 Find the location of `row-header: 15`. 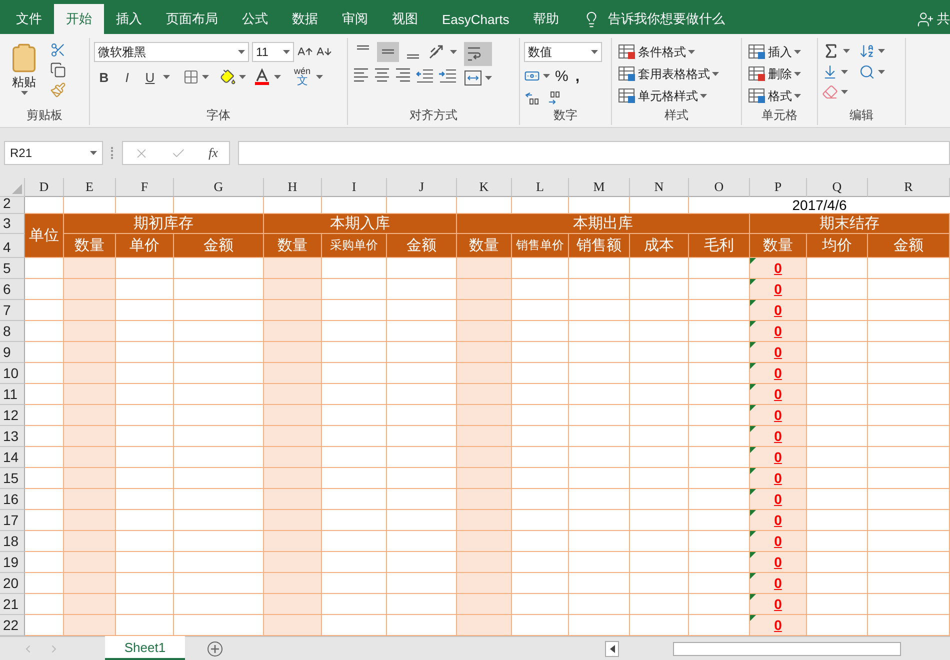

row-header: 15 is located at coordinates (12, 478).